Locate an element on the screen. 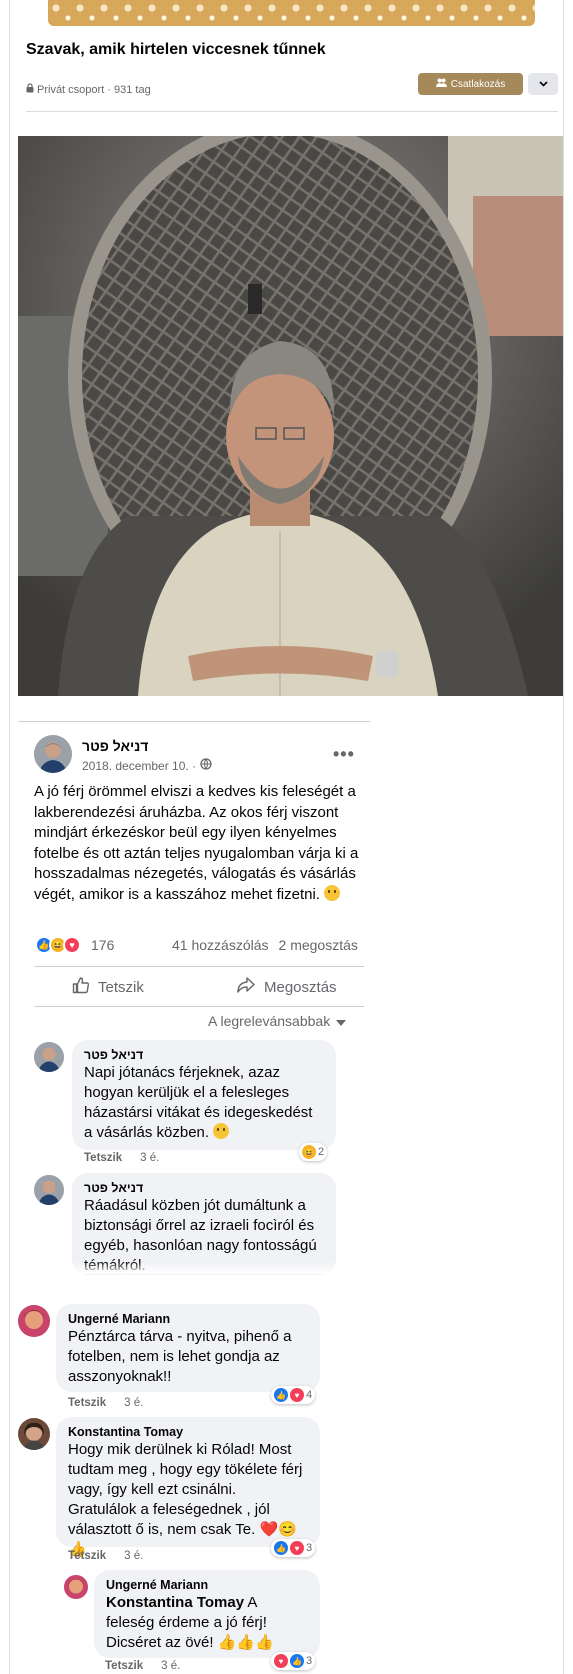  post-author-name: דניאל פטר is located at coordinates (115, 746).